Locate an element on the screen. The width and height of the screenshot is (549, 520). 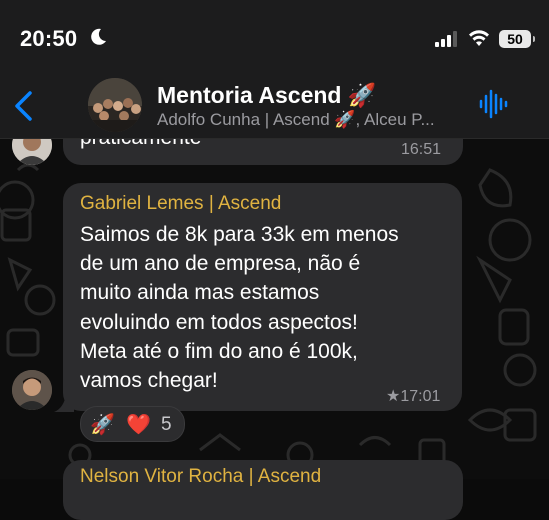
sender-avatar is located at coordinates (32, 390).